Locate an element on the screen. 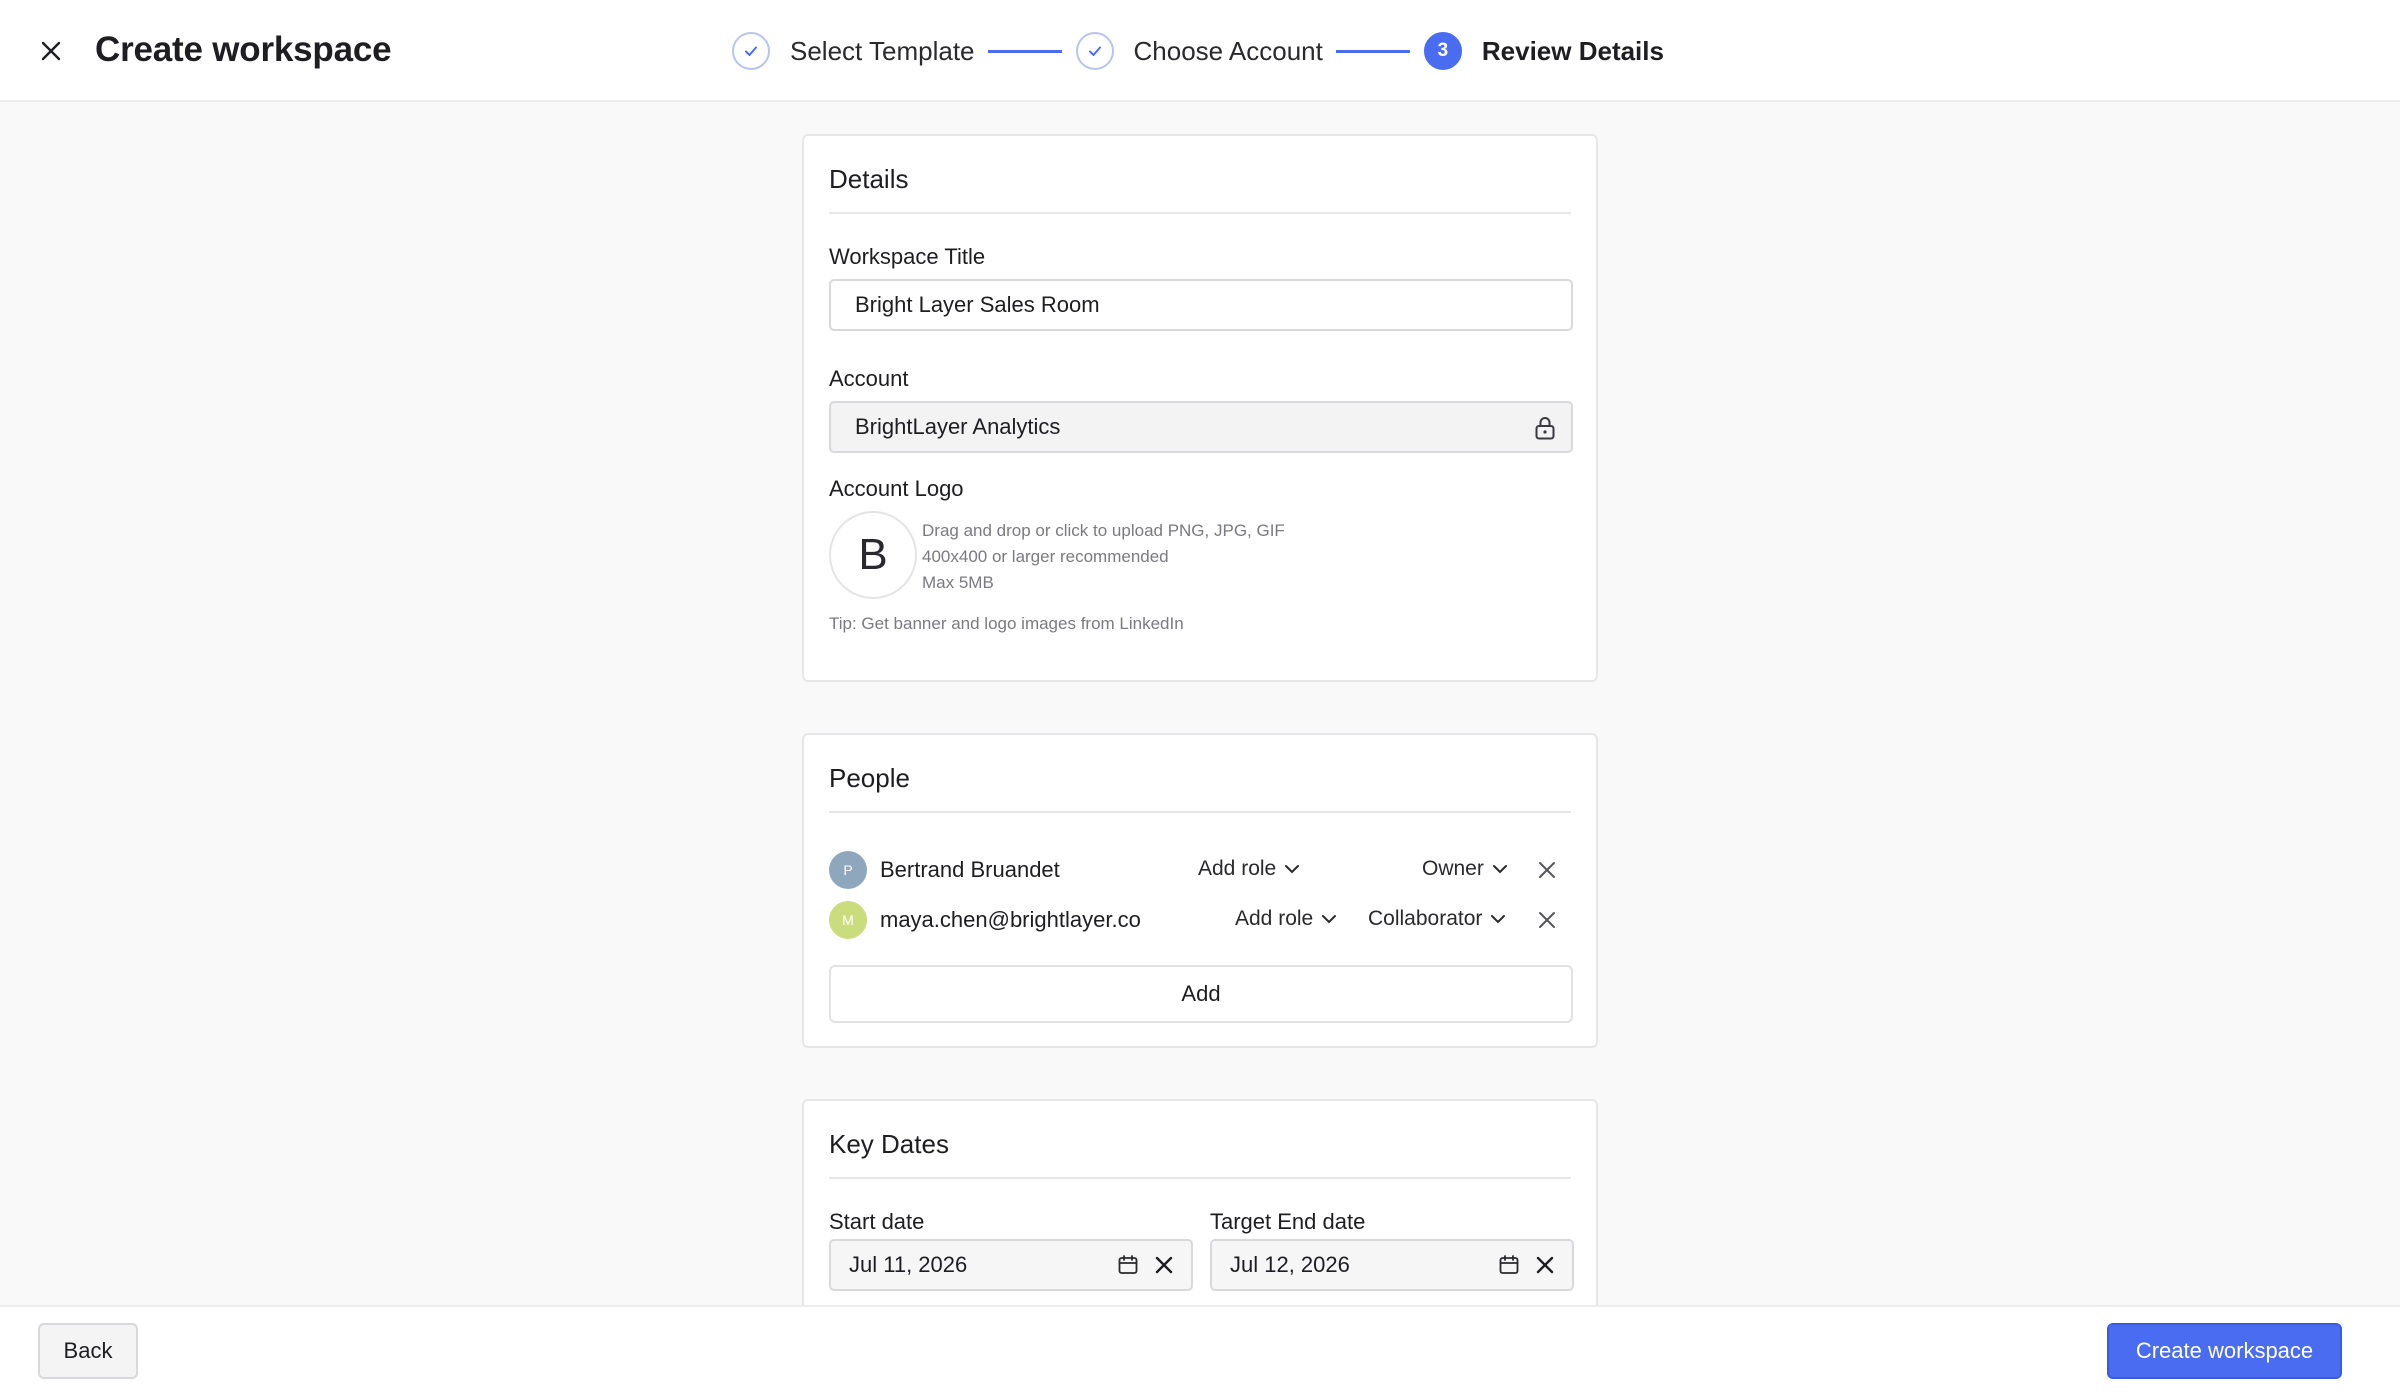 The width and height of the screenshot is (2400, 1395). start-date-value: Jul 11, 2026 is located at coordinates (908, 1264).